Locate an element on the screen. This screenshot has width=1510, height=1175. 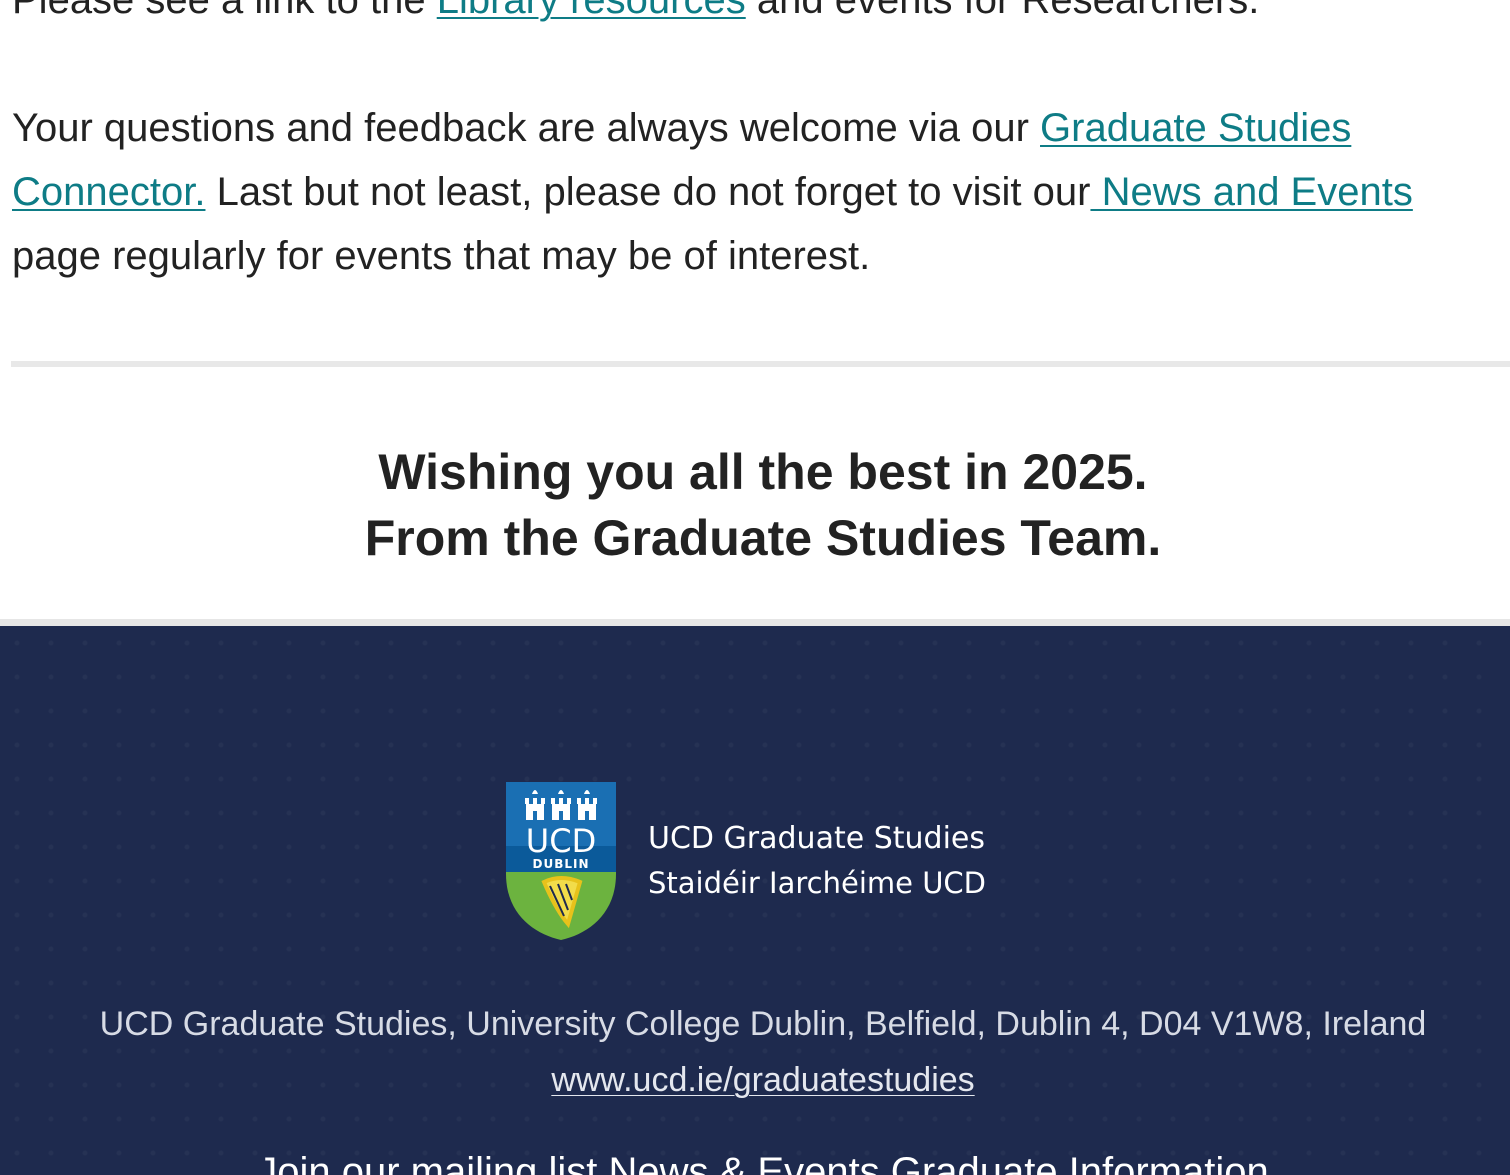
brand-irish-name: Staidéir Iarchéime UCD is located at coordinates (817, 883).